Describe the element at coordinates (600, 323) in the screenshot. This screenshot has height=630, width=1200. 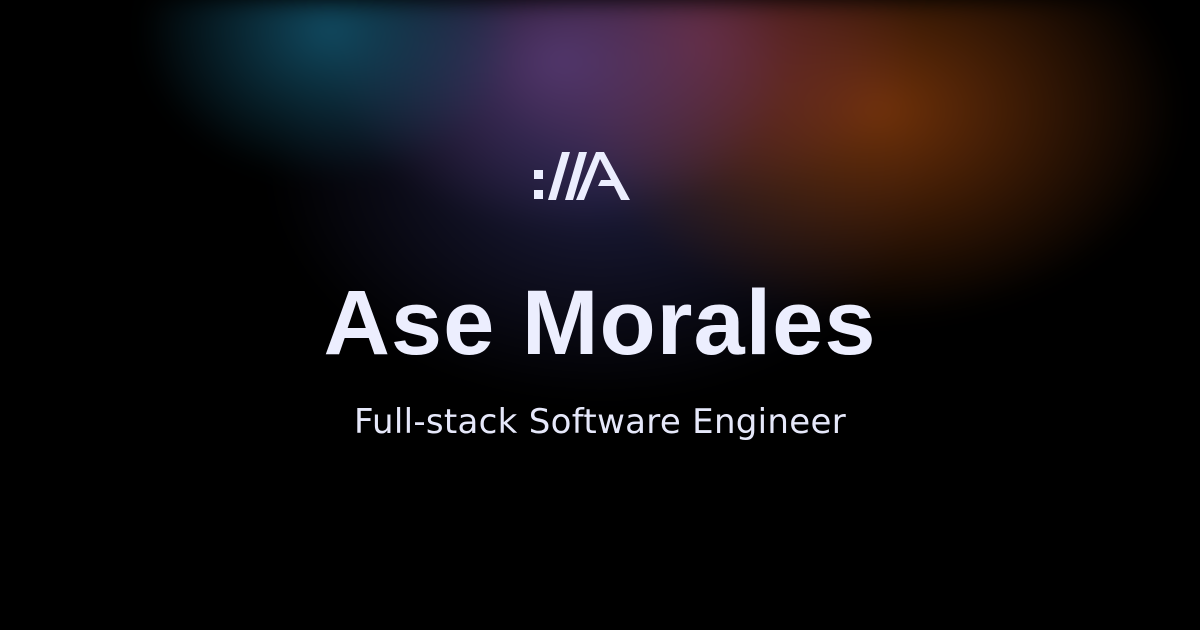
I see `person-name: Ase Morales` at that location.